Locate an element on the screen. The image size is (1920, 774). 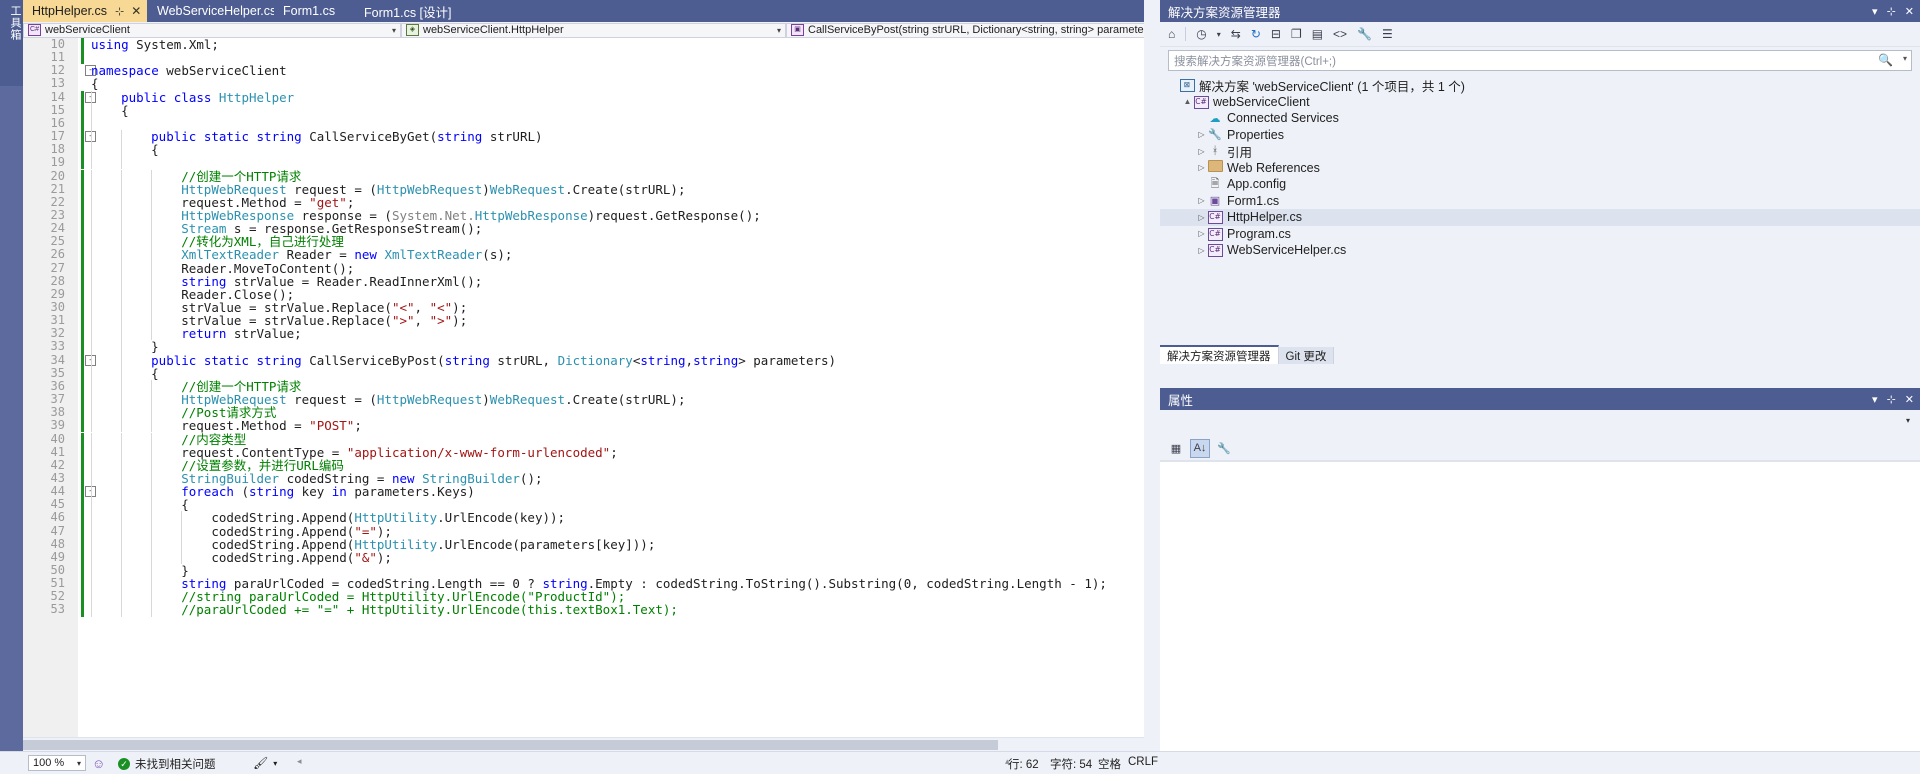
code-view-icon: <> is located at coordinates (1340, 34).